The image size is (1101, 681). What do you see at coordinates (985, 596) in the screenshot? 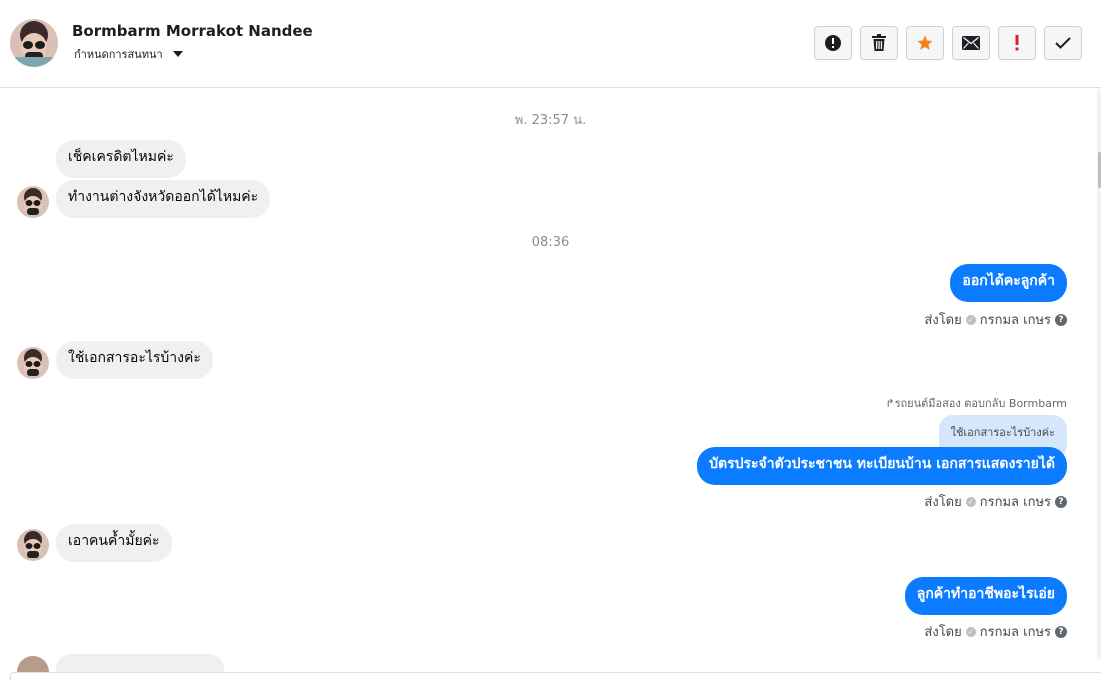
I see `outgoing-message: ลูกค้าทำอาชีพอะไรเอ่ย` at bounding box center [985, 596].